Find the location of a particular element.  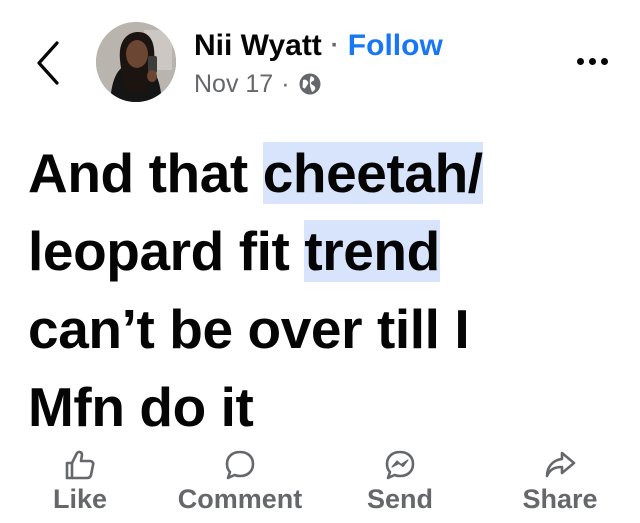

messenger-icon is located at coordinates (400, 465).